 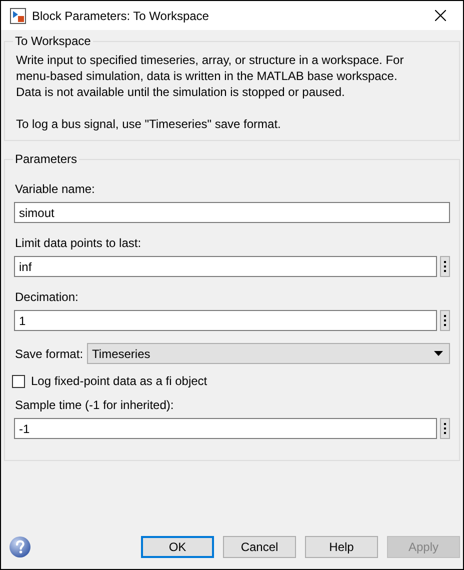 I want to click on description-text: Write input to specified timeseries, array, or structure in a workspace. For menu-based simulation, data is written in the MATLAB base workspace. Data is not available until the simulation is stopped or paused., so click(x=210, y=76).